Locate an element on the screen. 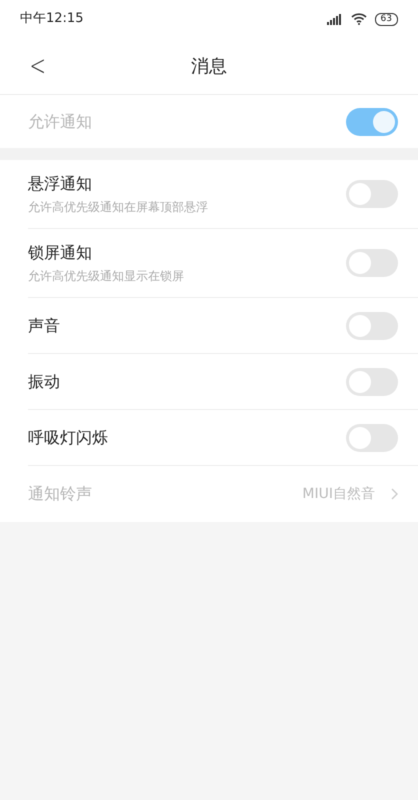 The image size is (418, 800). setting-label: 锁屏通知 is located at coordinates (60, 253).